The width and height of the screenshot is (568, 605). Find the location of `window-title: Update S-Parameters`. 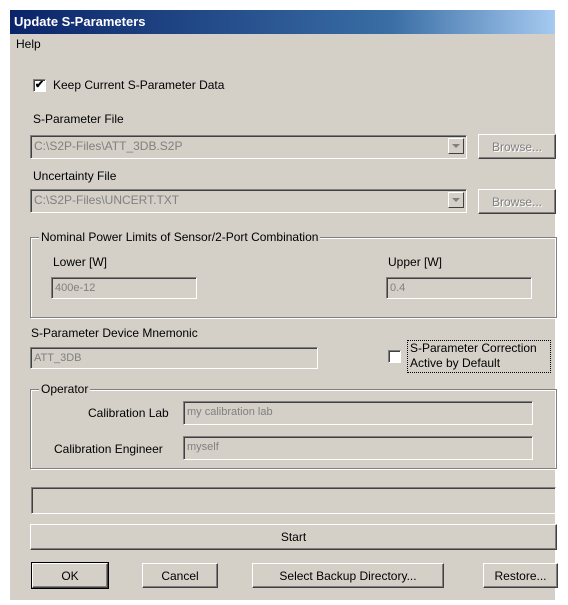

window-title: Update S-Parameters is located at coordinates (282, 22).